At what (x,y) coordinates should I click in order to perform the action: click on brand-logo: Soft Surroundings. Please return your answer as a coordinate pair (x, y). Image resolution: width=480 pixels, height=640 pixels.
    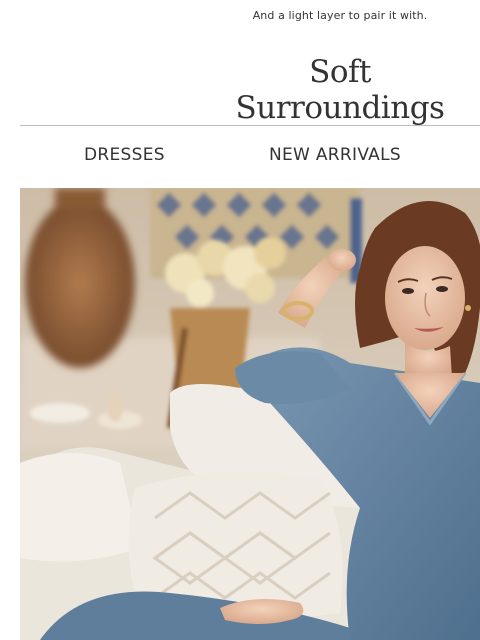
    Looking at the image, I should click on (340, 90).